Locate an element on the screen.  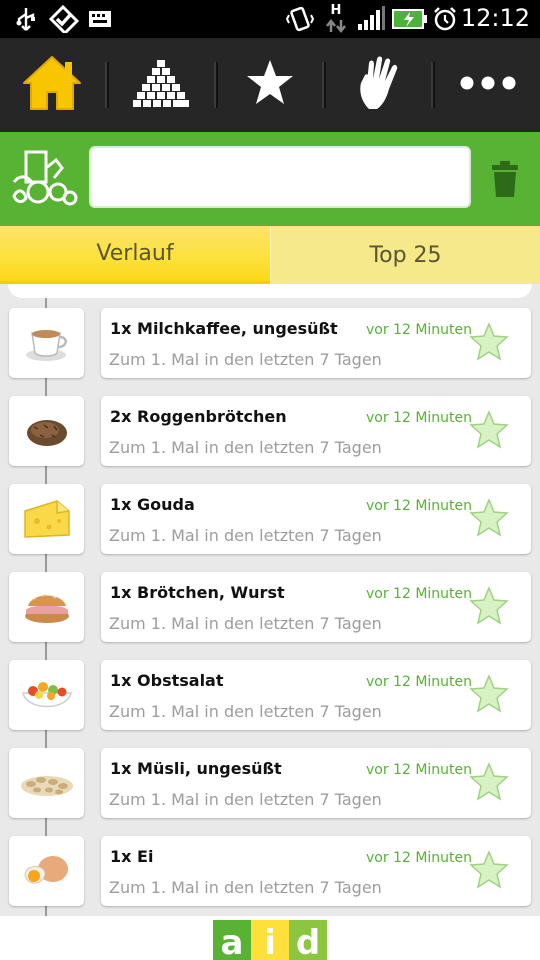
tab-verlauf: Verlauf is located at coordinates (135, 258).